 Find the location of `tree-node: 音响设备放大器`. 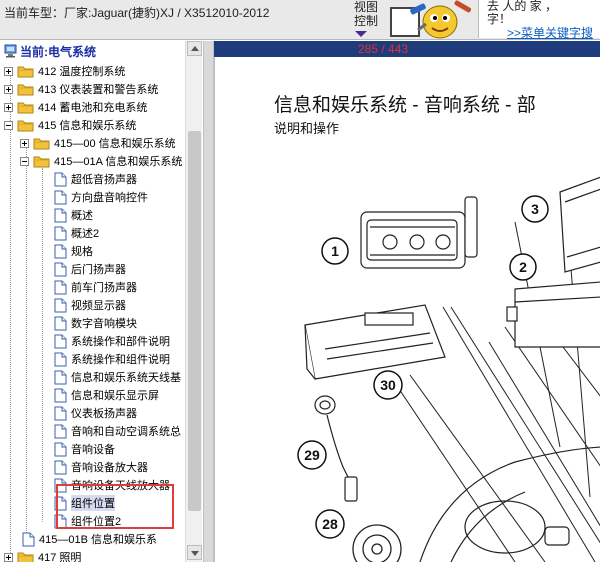

tree-node: 音响设备放大器 is located at coordinates (100, 467).